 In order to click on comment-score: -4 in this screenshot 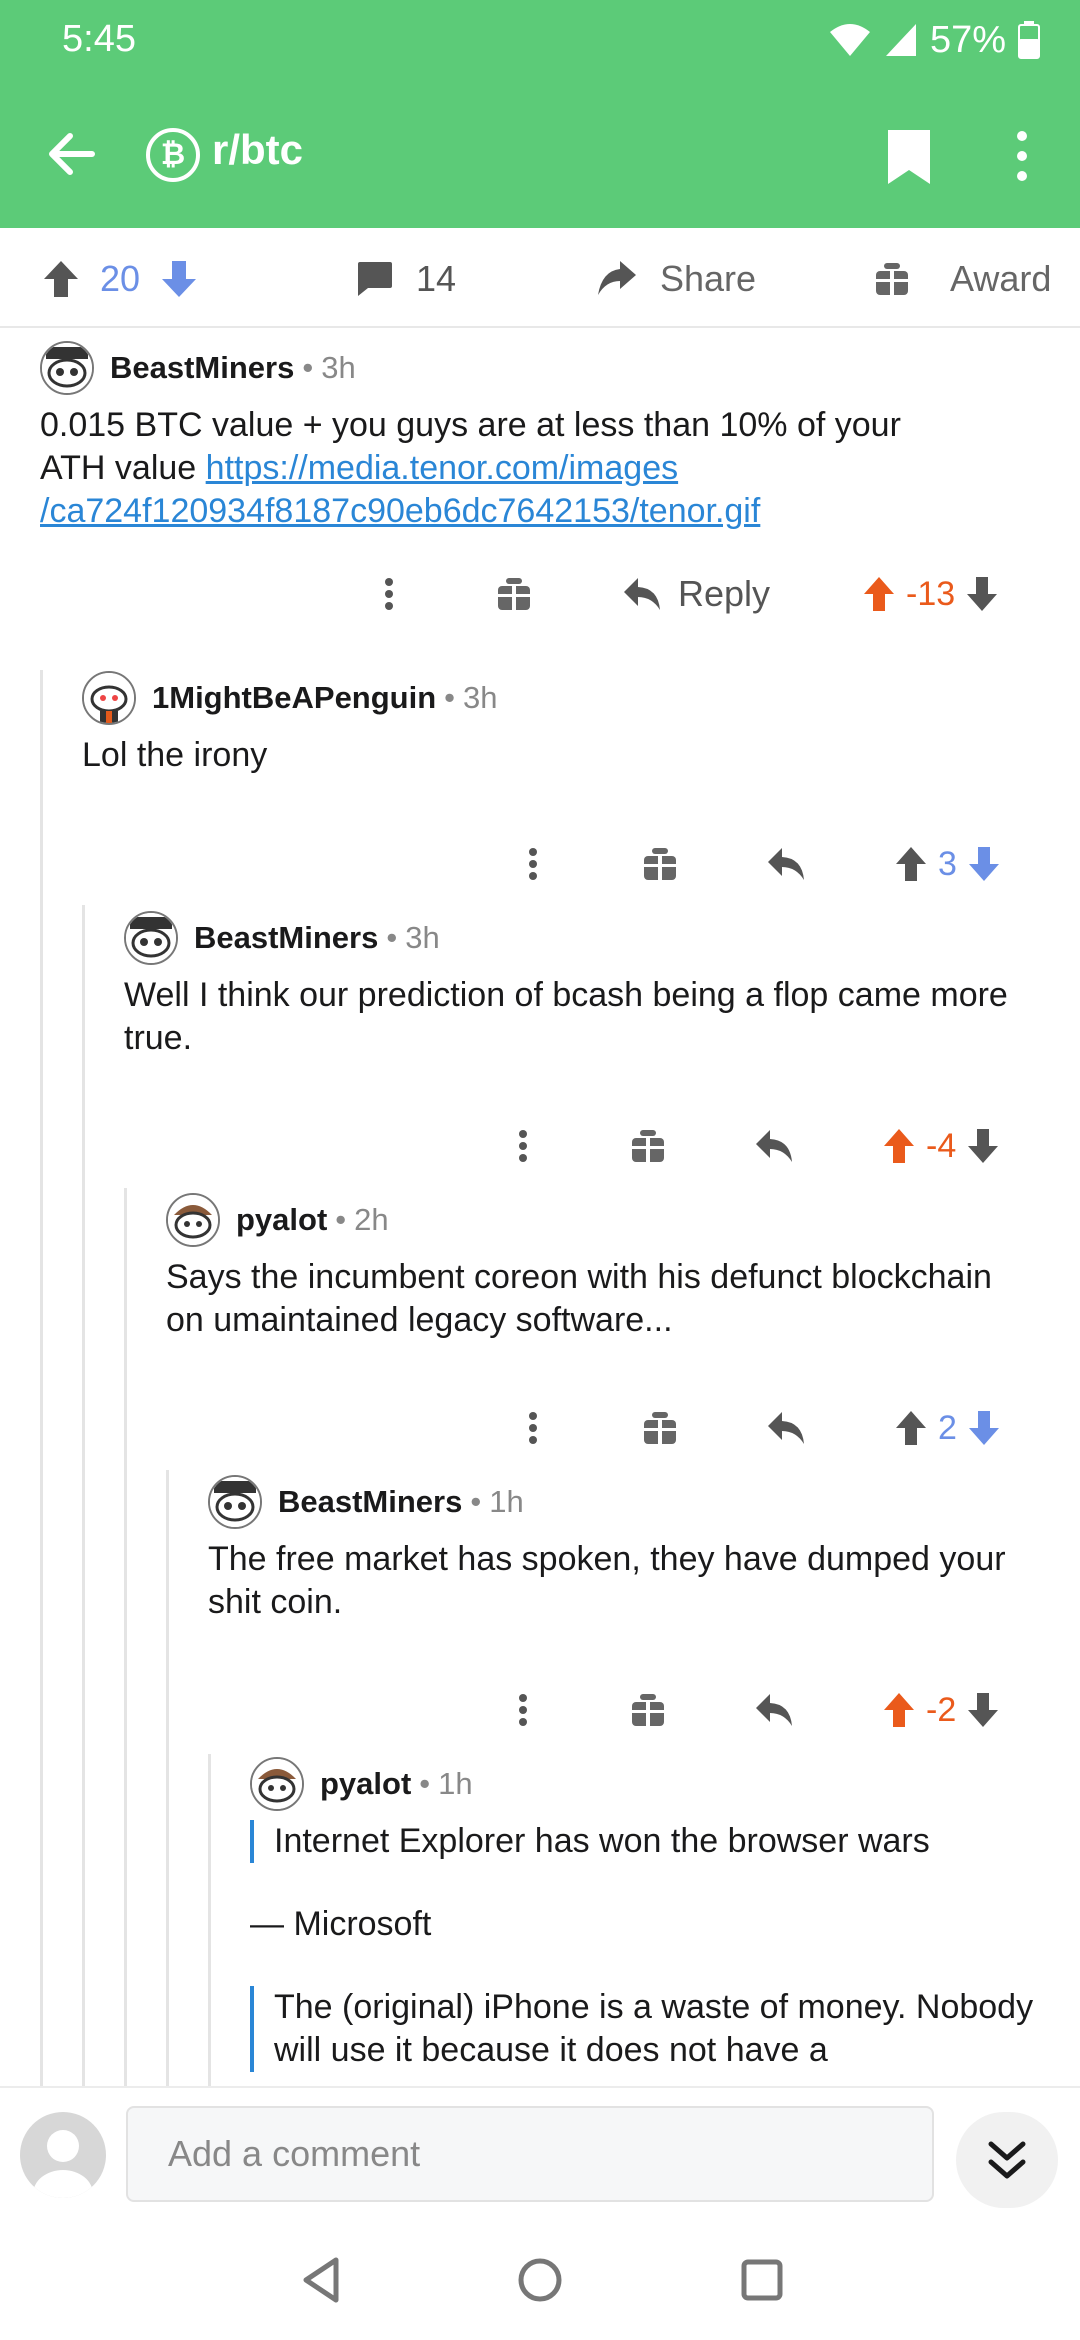, I will do `click(941, 1145)`.